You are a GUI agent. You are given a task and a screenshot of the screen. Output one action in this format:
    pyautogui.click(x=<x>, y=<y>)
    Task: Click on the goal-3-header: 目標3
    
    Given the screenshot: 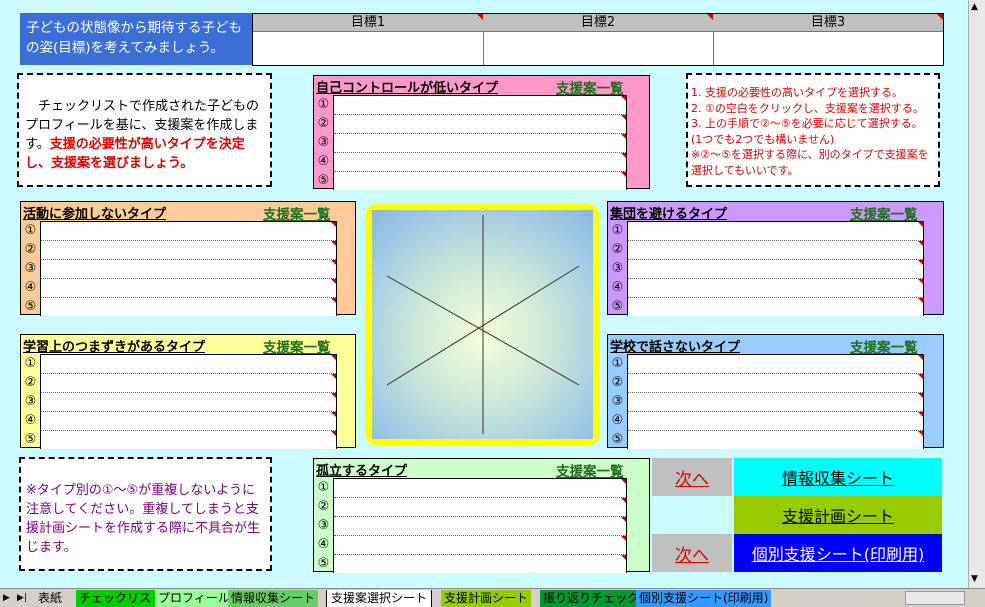 What is the action you would take?
    pyautogui.click(x=828, y=23)
    